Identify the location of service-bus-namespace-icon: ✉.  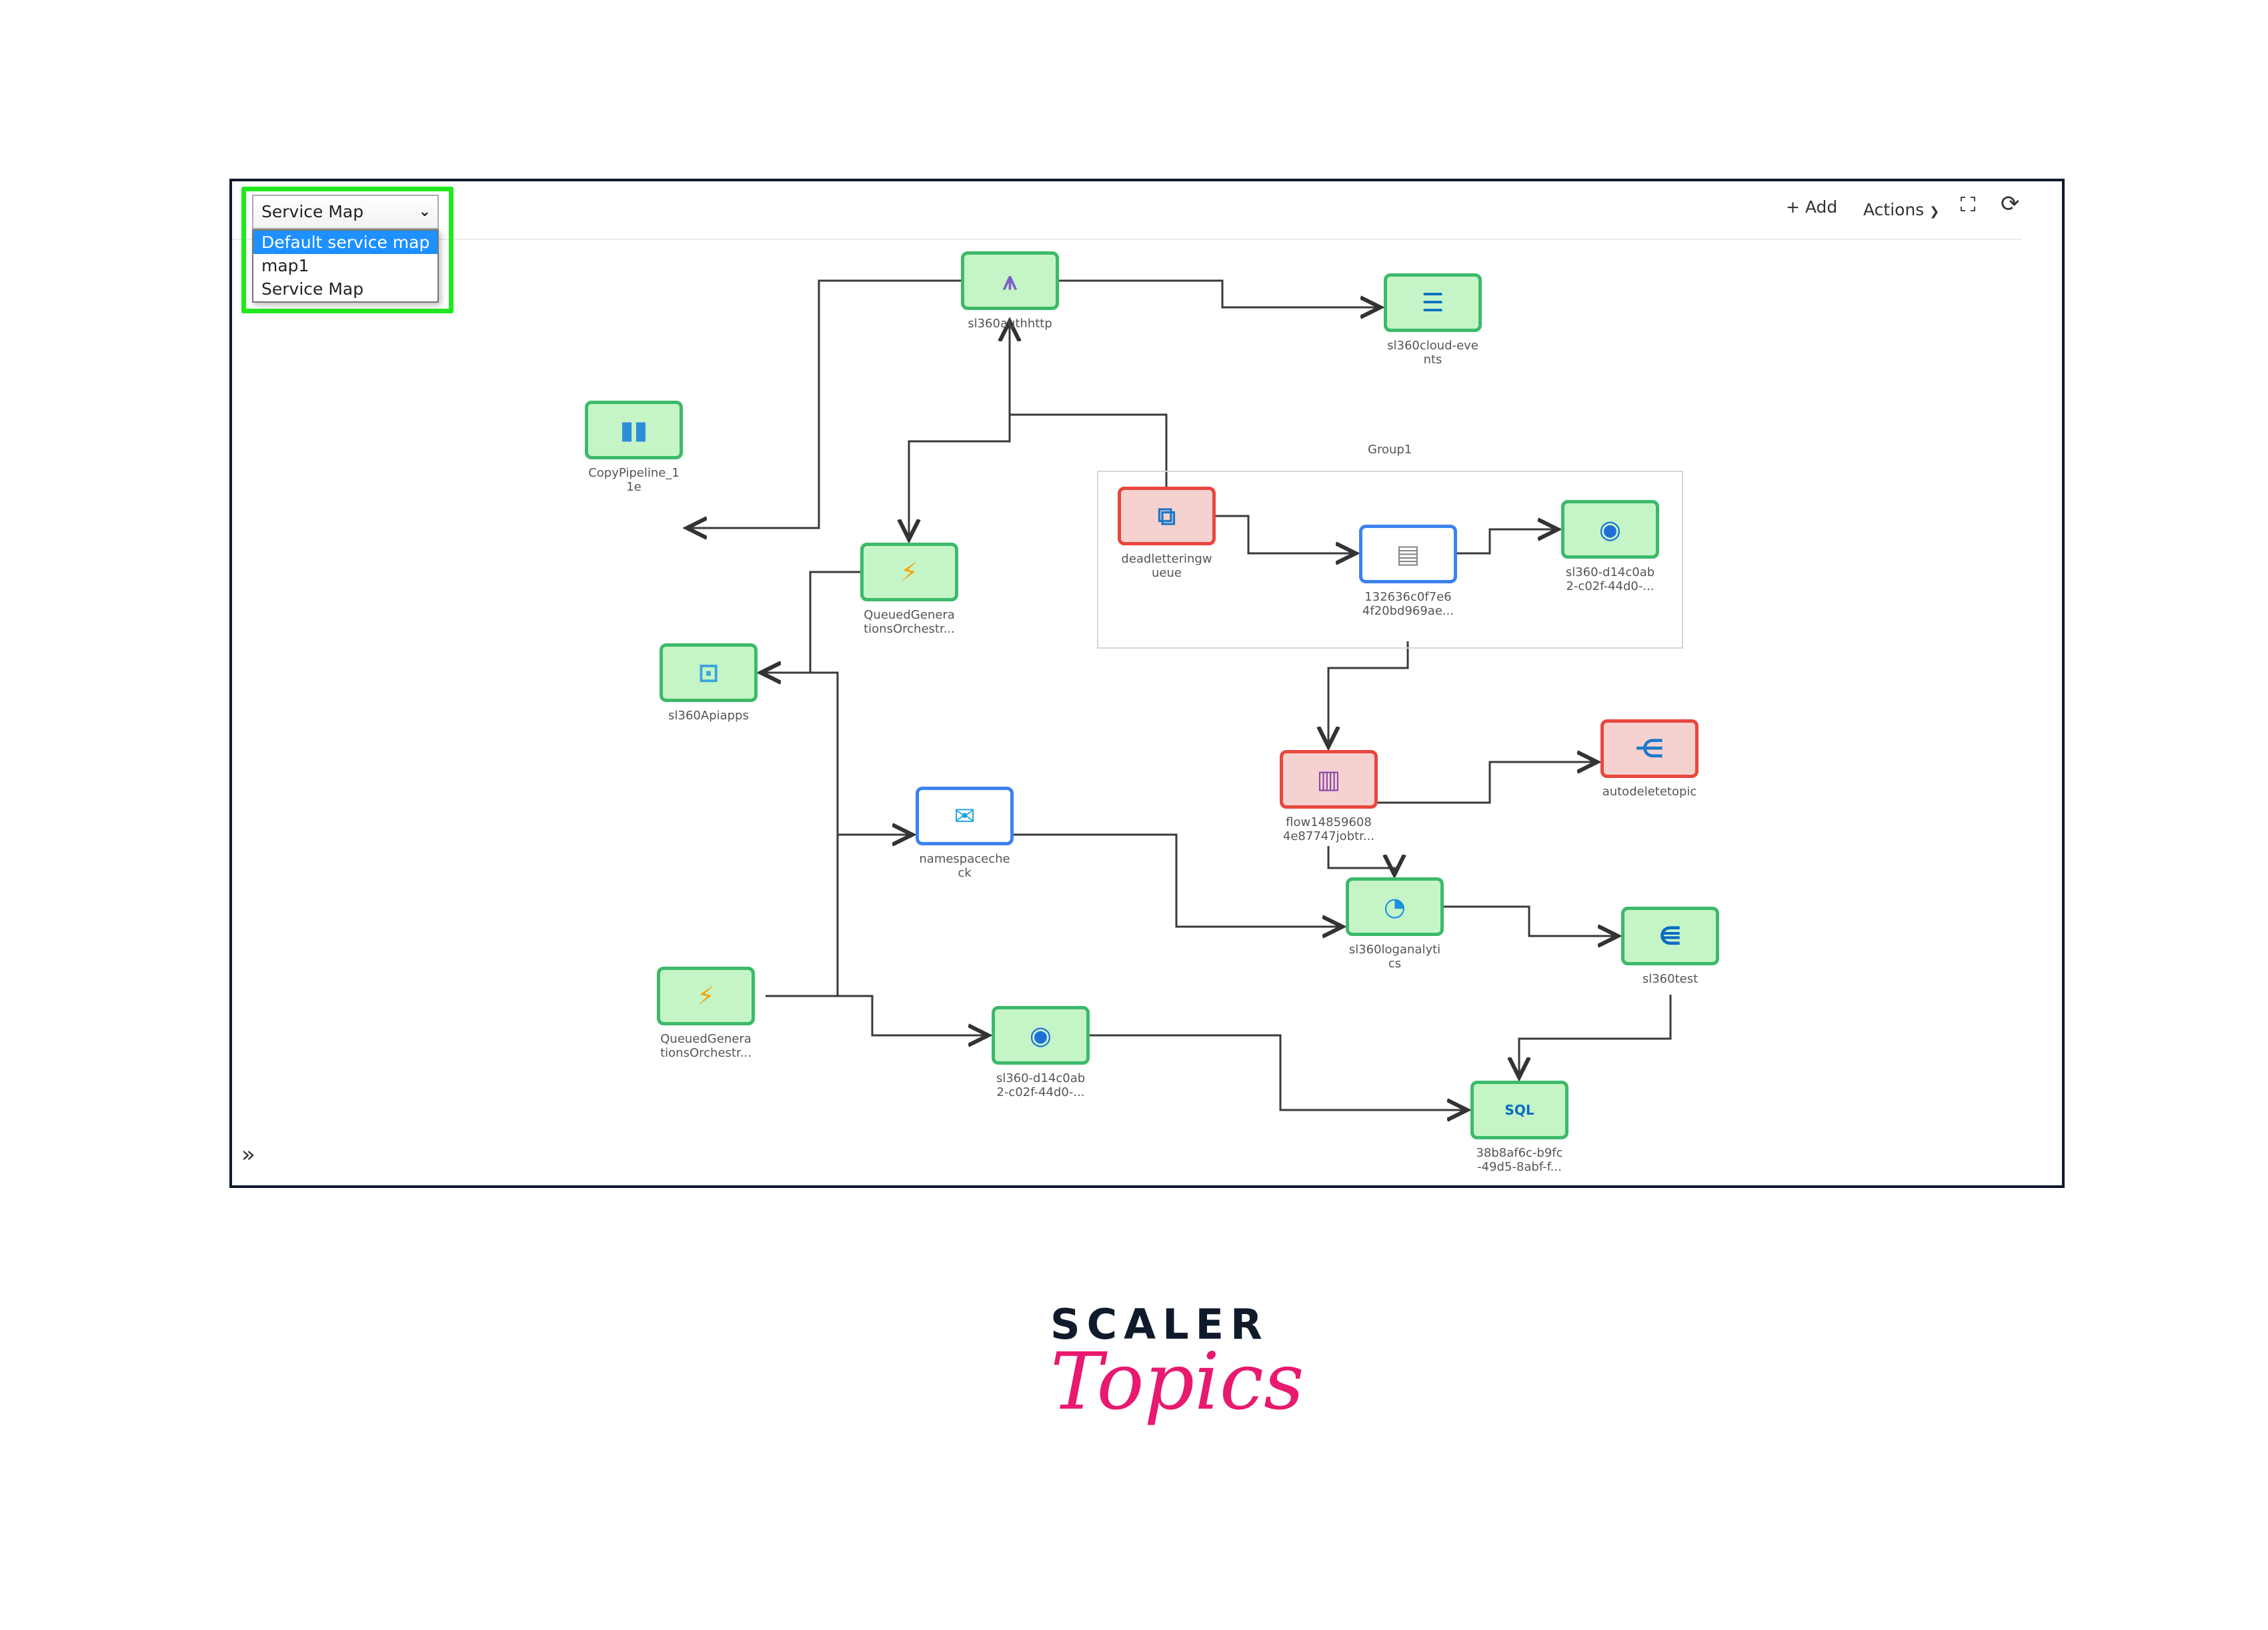
(965, 816).